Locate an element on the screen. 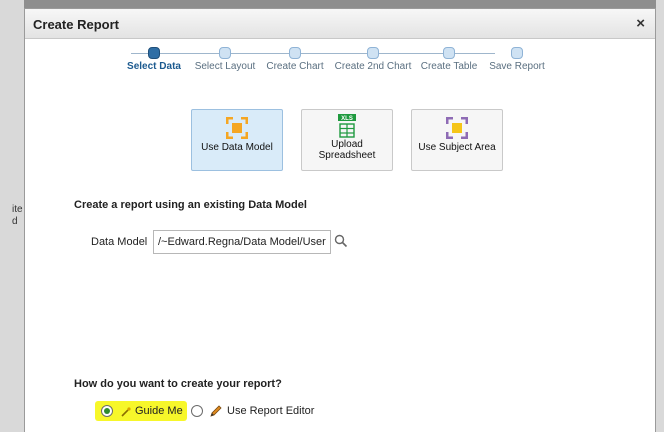 The height and width of the screenshot is (432, 664). data-model-label: Data Model is located at coordinates (119, 242).